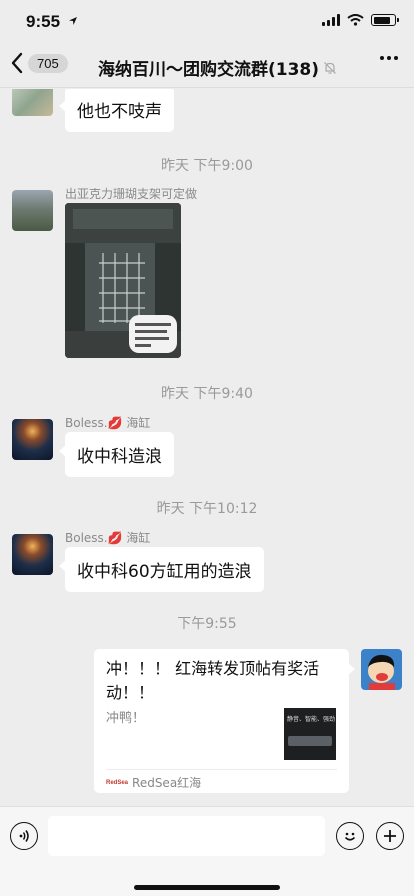 The height and width of the screenshot is (896, 414). I want to click on timestamp: 昨天 下午10:12, so click(207, 509).